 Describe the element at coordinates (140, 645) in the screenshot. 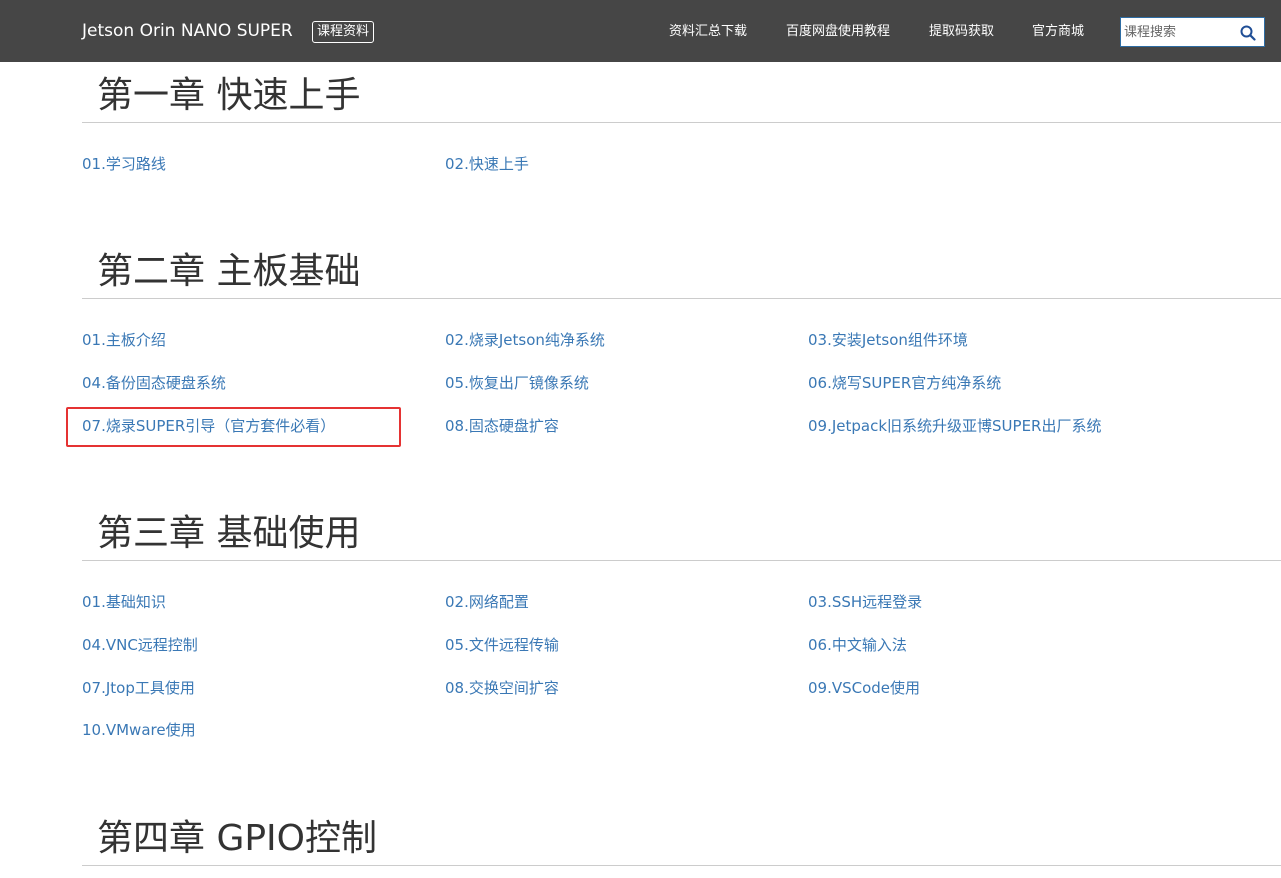

I see `lesson-link: 04.VNC远程控制` at that location.